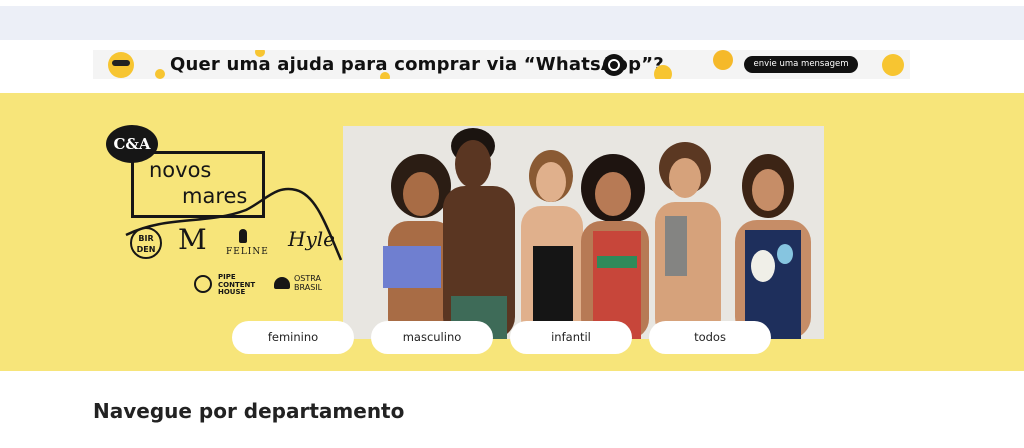 This screenshot has height=448, width=1024. I want to click on grin-emoji-icon, so click(893, 65).